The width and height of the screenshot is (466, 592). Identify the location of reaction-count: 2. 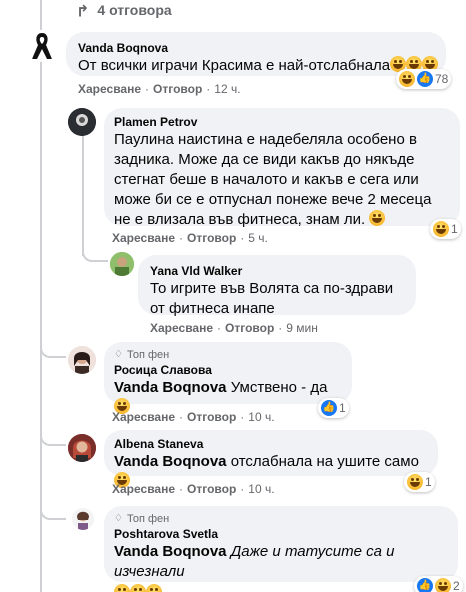
(456, 585).